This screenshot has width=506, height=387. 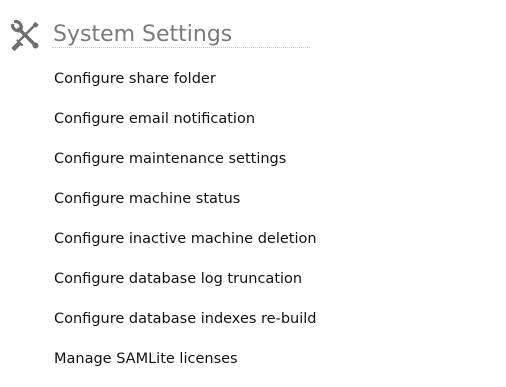 What do you see at coordinates (170, 159) in the screenshot?
I see `configure-maintenance-settings-link: Configure maintenance settings` at bounding box center [170, 159].